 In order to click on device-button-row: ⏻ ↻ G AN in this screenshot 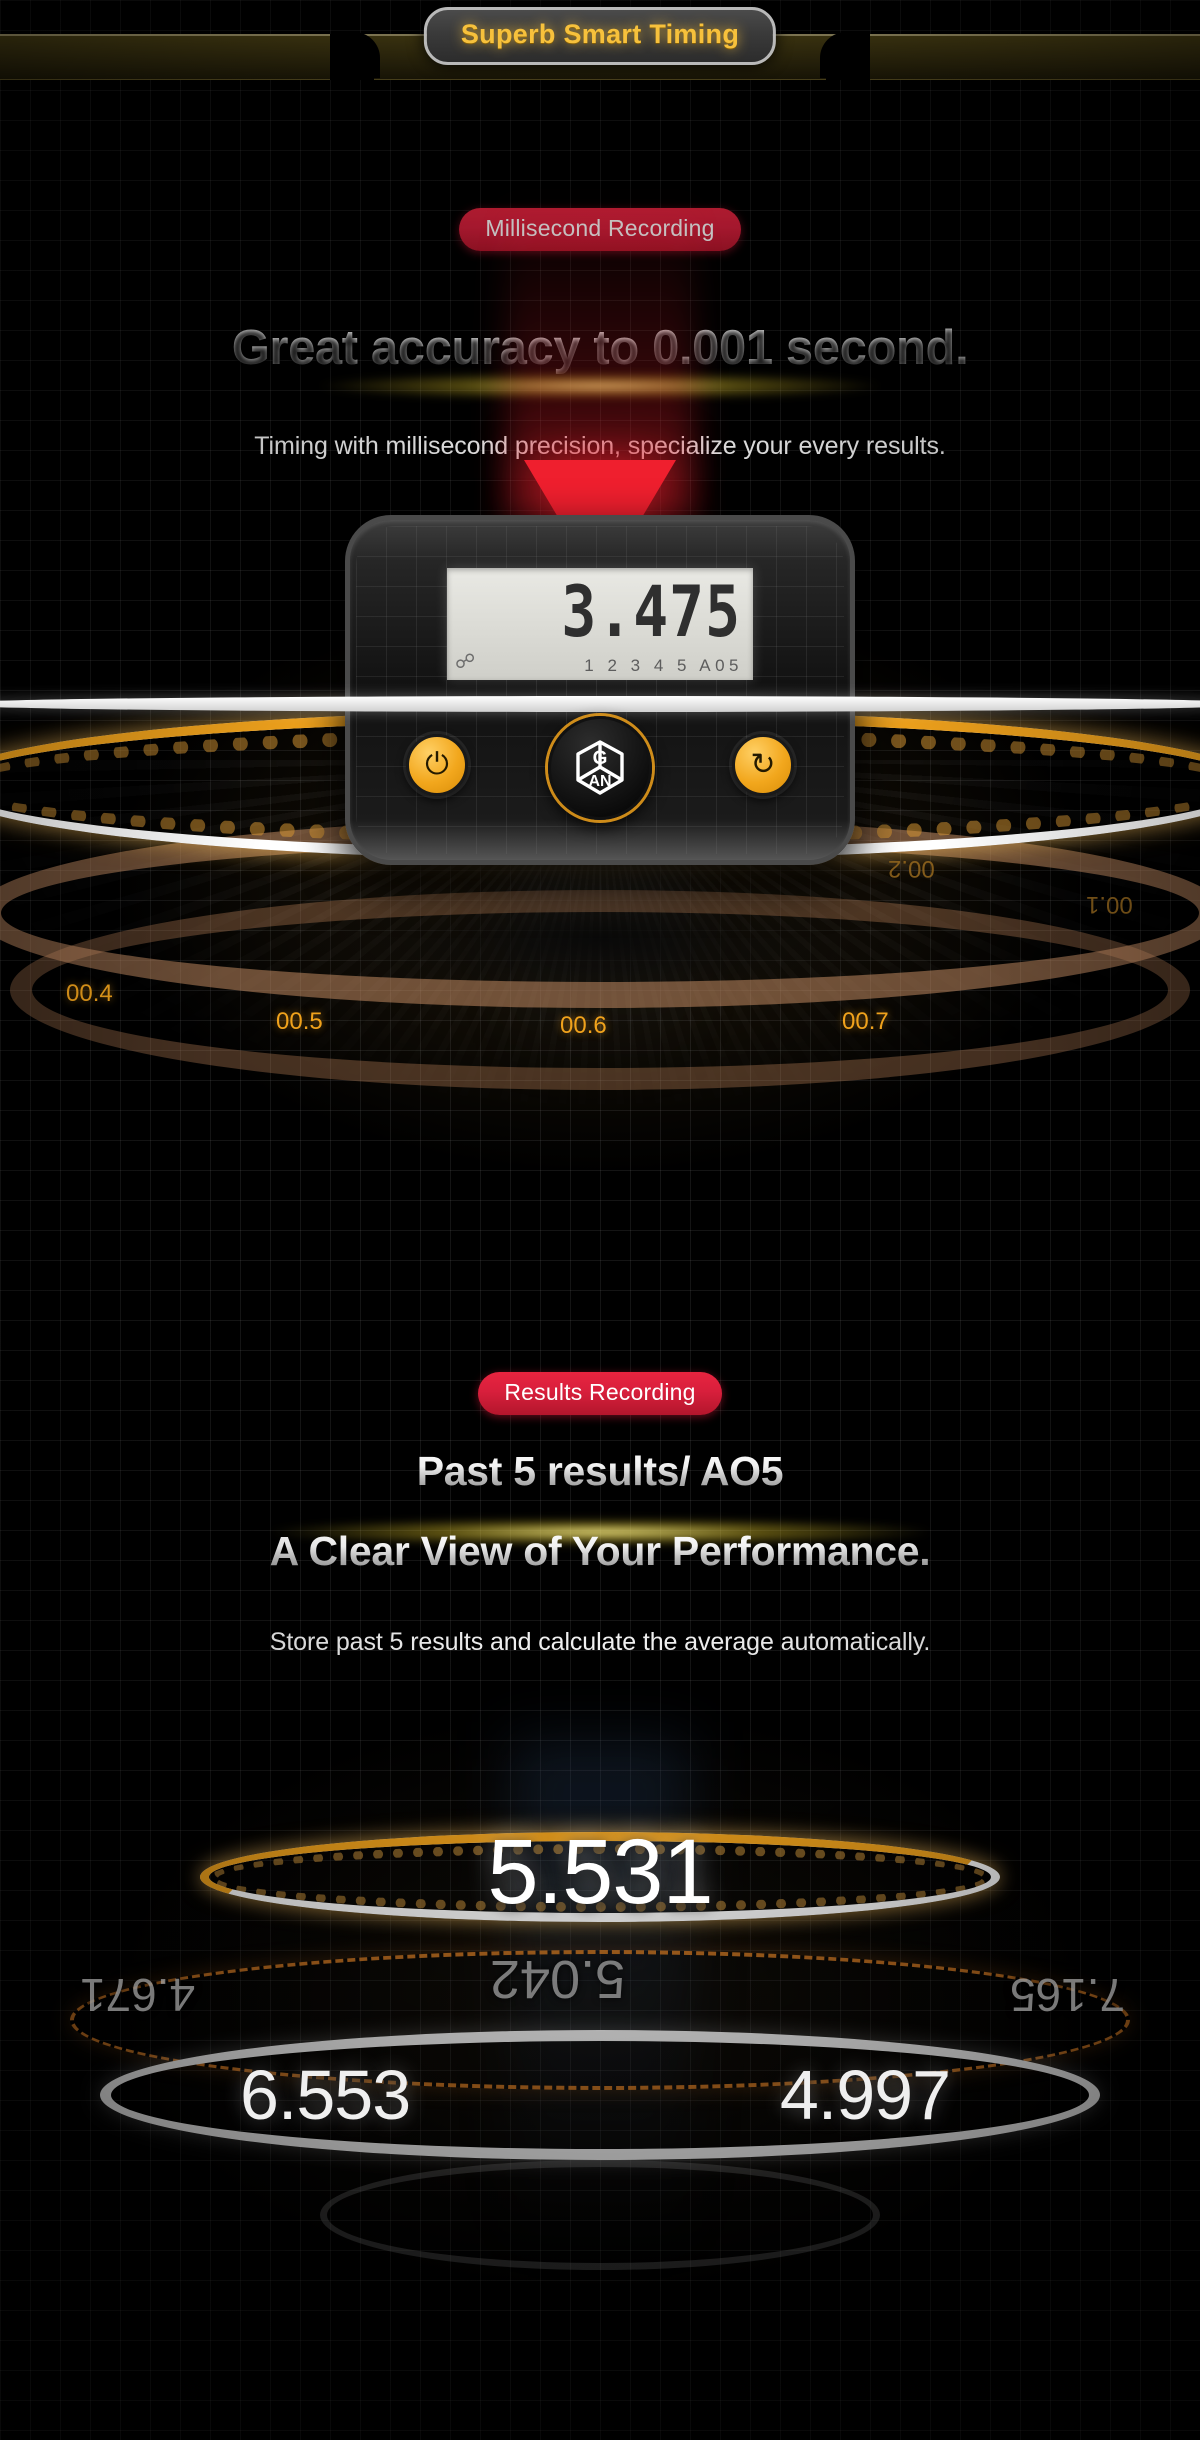, I will do `click(600, 771)`.